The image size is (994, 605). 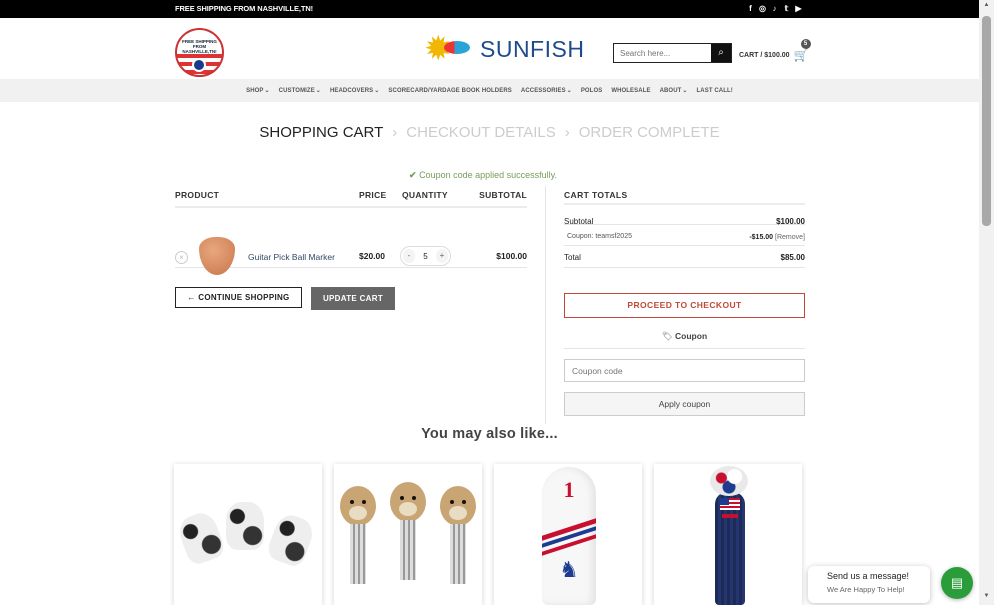 I want to click on page-scrollbar: ▲ ▼, so click(x=986, y=302).